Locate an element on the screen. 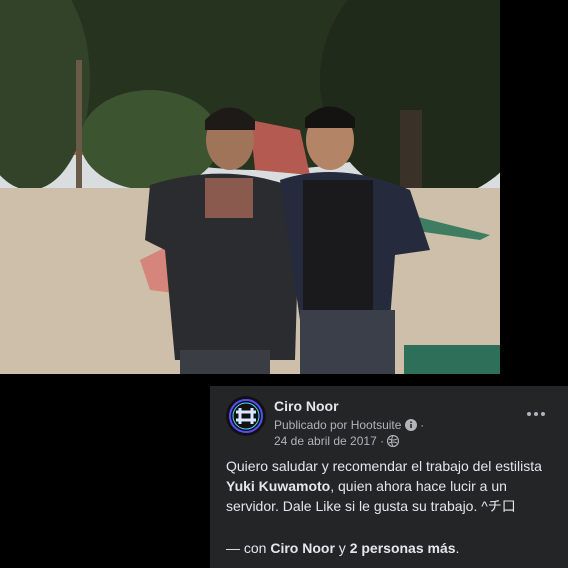  tagged-people: — con Ciro Noor y 2 personas más. is located at coordinates (342, 548).